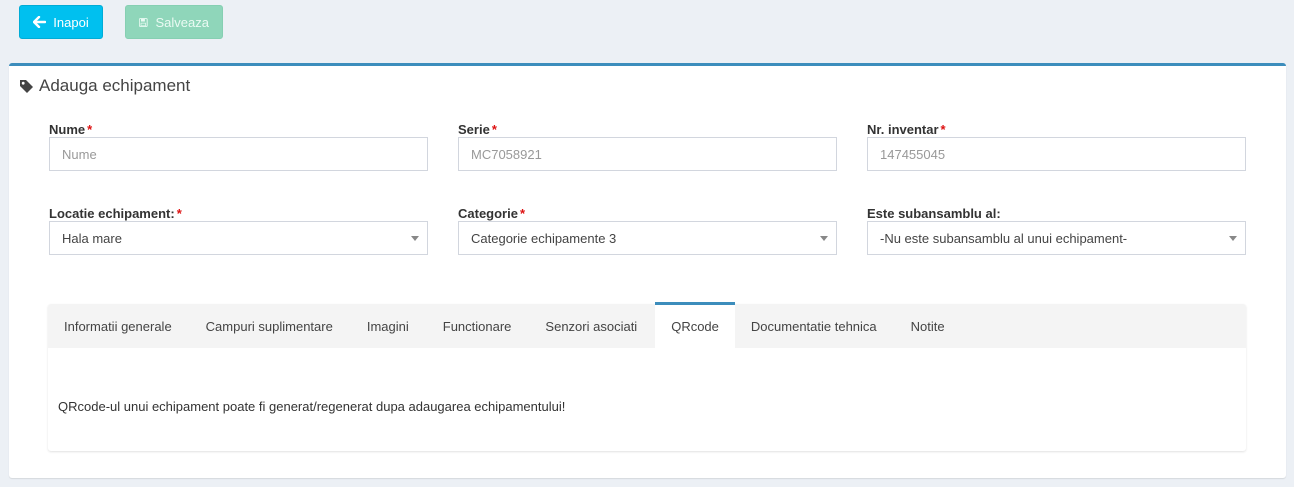 Image resolution: width=1294 pixels, height=487 pixels. Describe the element at coordinates (389, 326) in the screenshot. I see `tab-imagini: Imagini` at that location.